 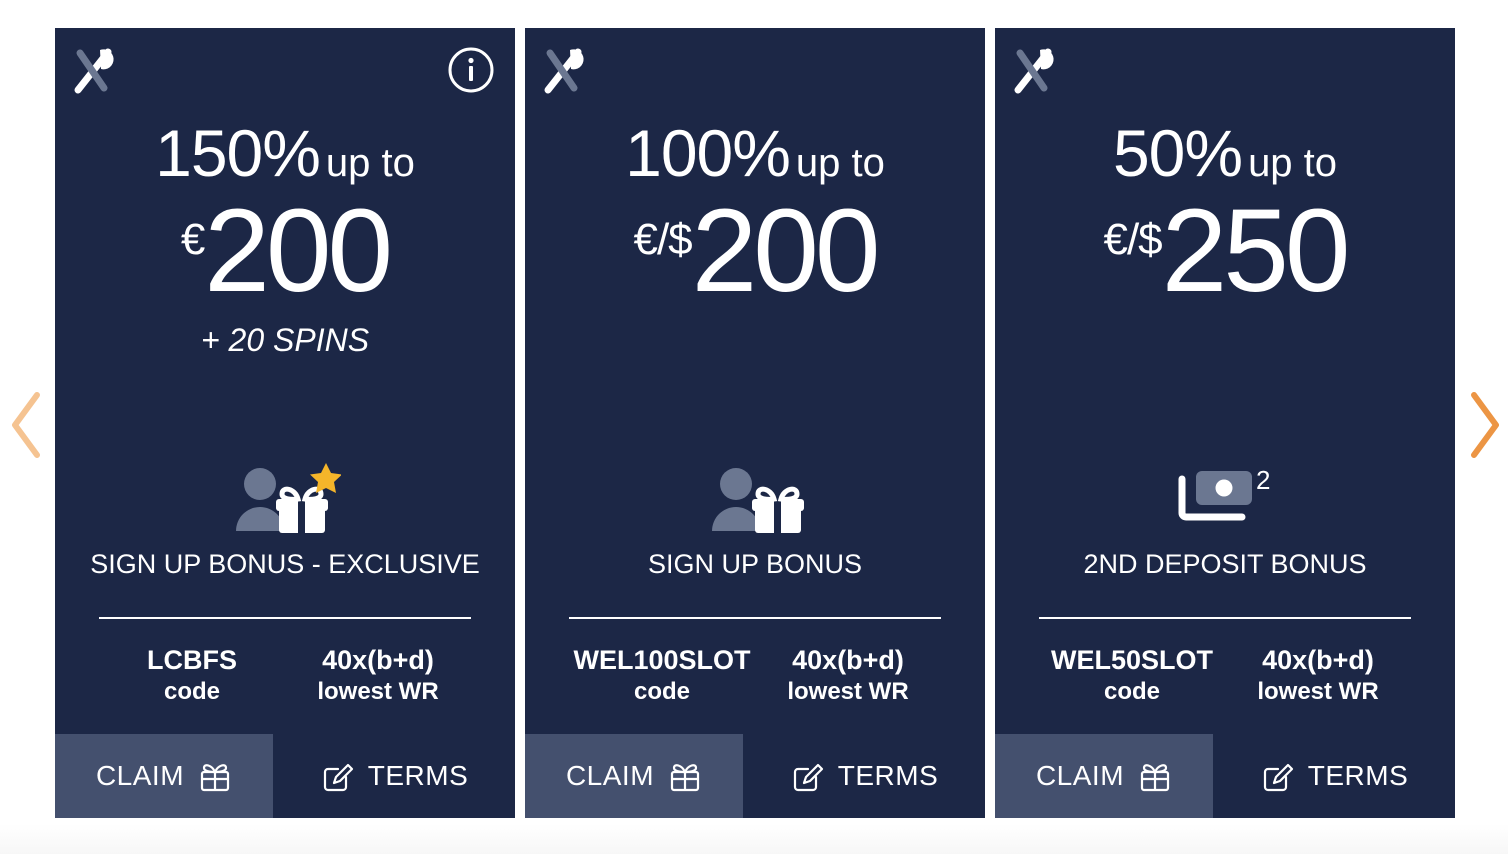 I want to click on user-gift-star-icon, so click(x=285, y=499).